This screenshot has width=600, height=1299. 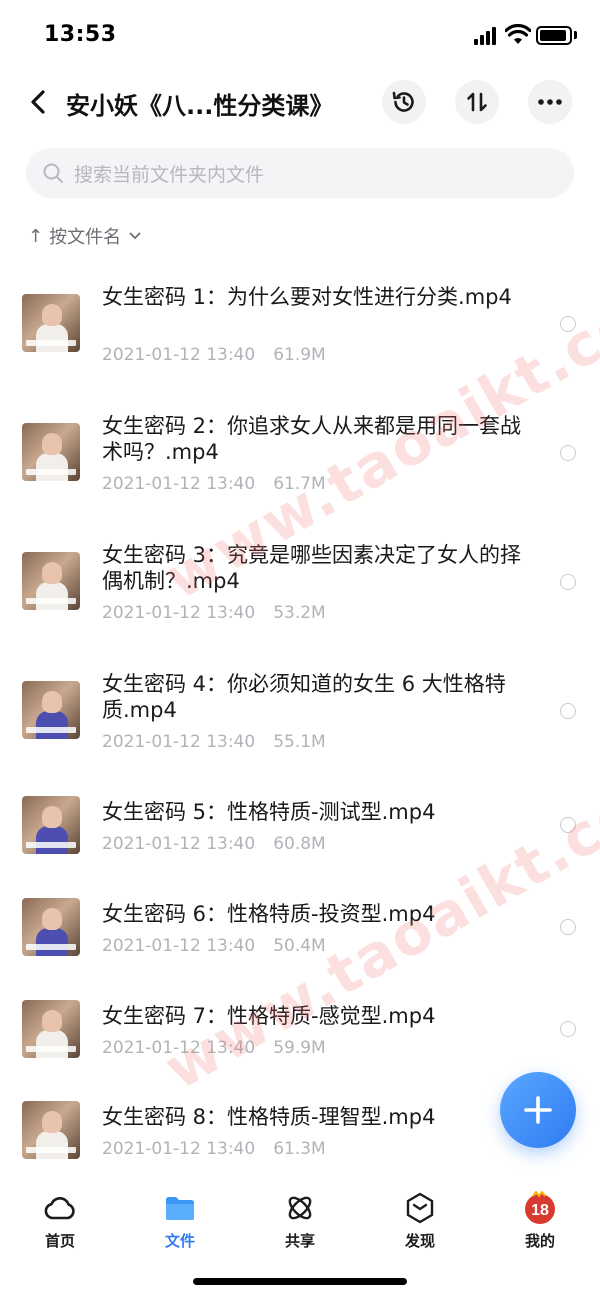 I want to click on tab-home: 首页, so click(x=60, y=1212).